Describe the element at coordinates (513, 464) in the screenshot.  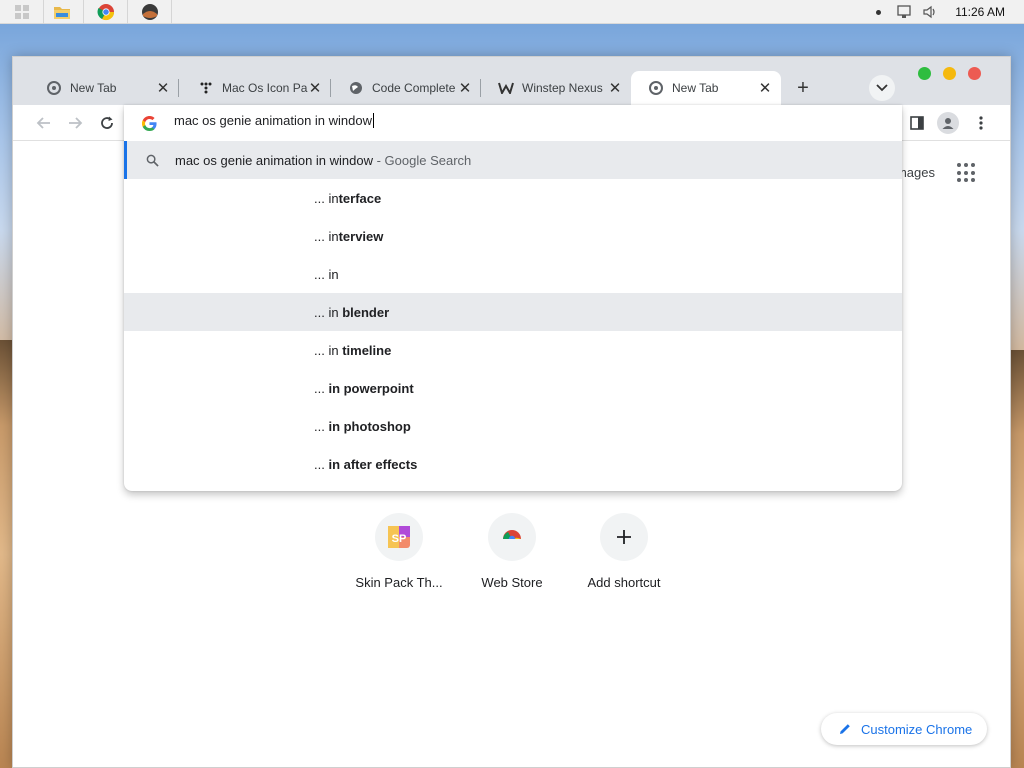
I see `suggestion-row: ... in after effects` at that location.